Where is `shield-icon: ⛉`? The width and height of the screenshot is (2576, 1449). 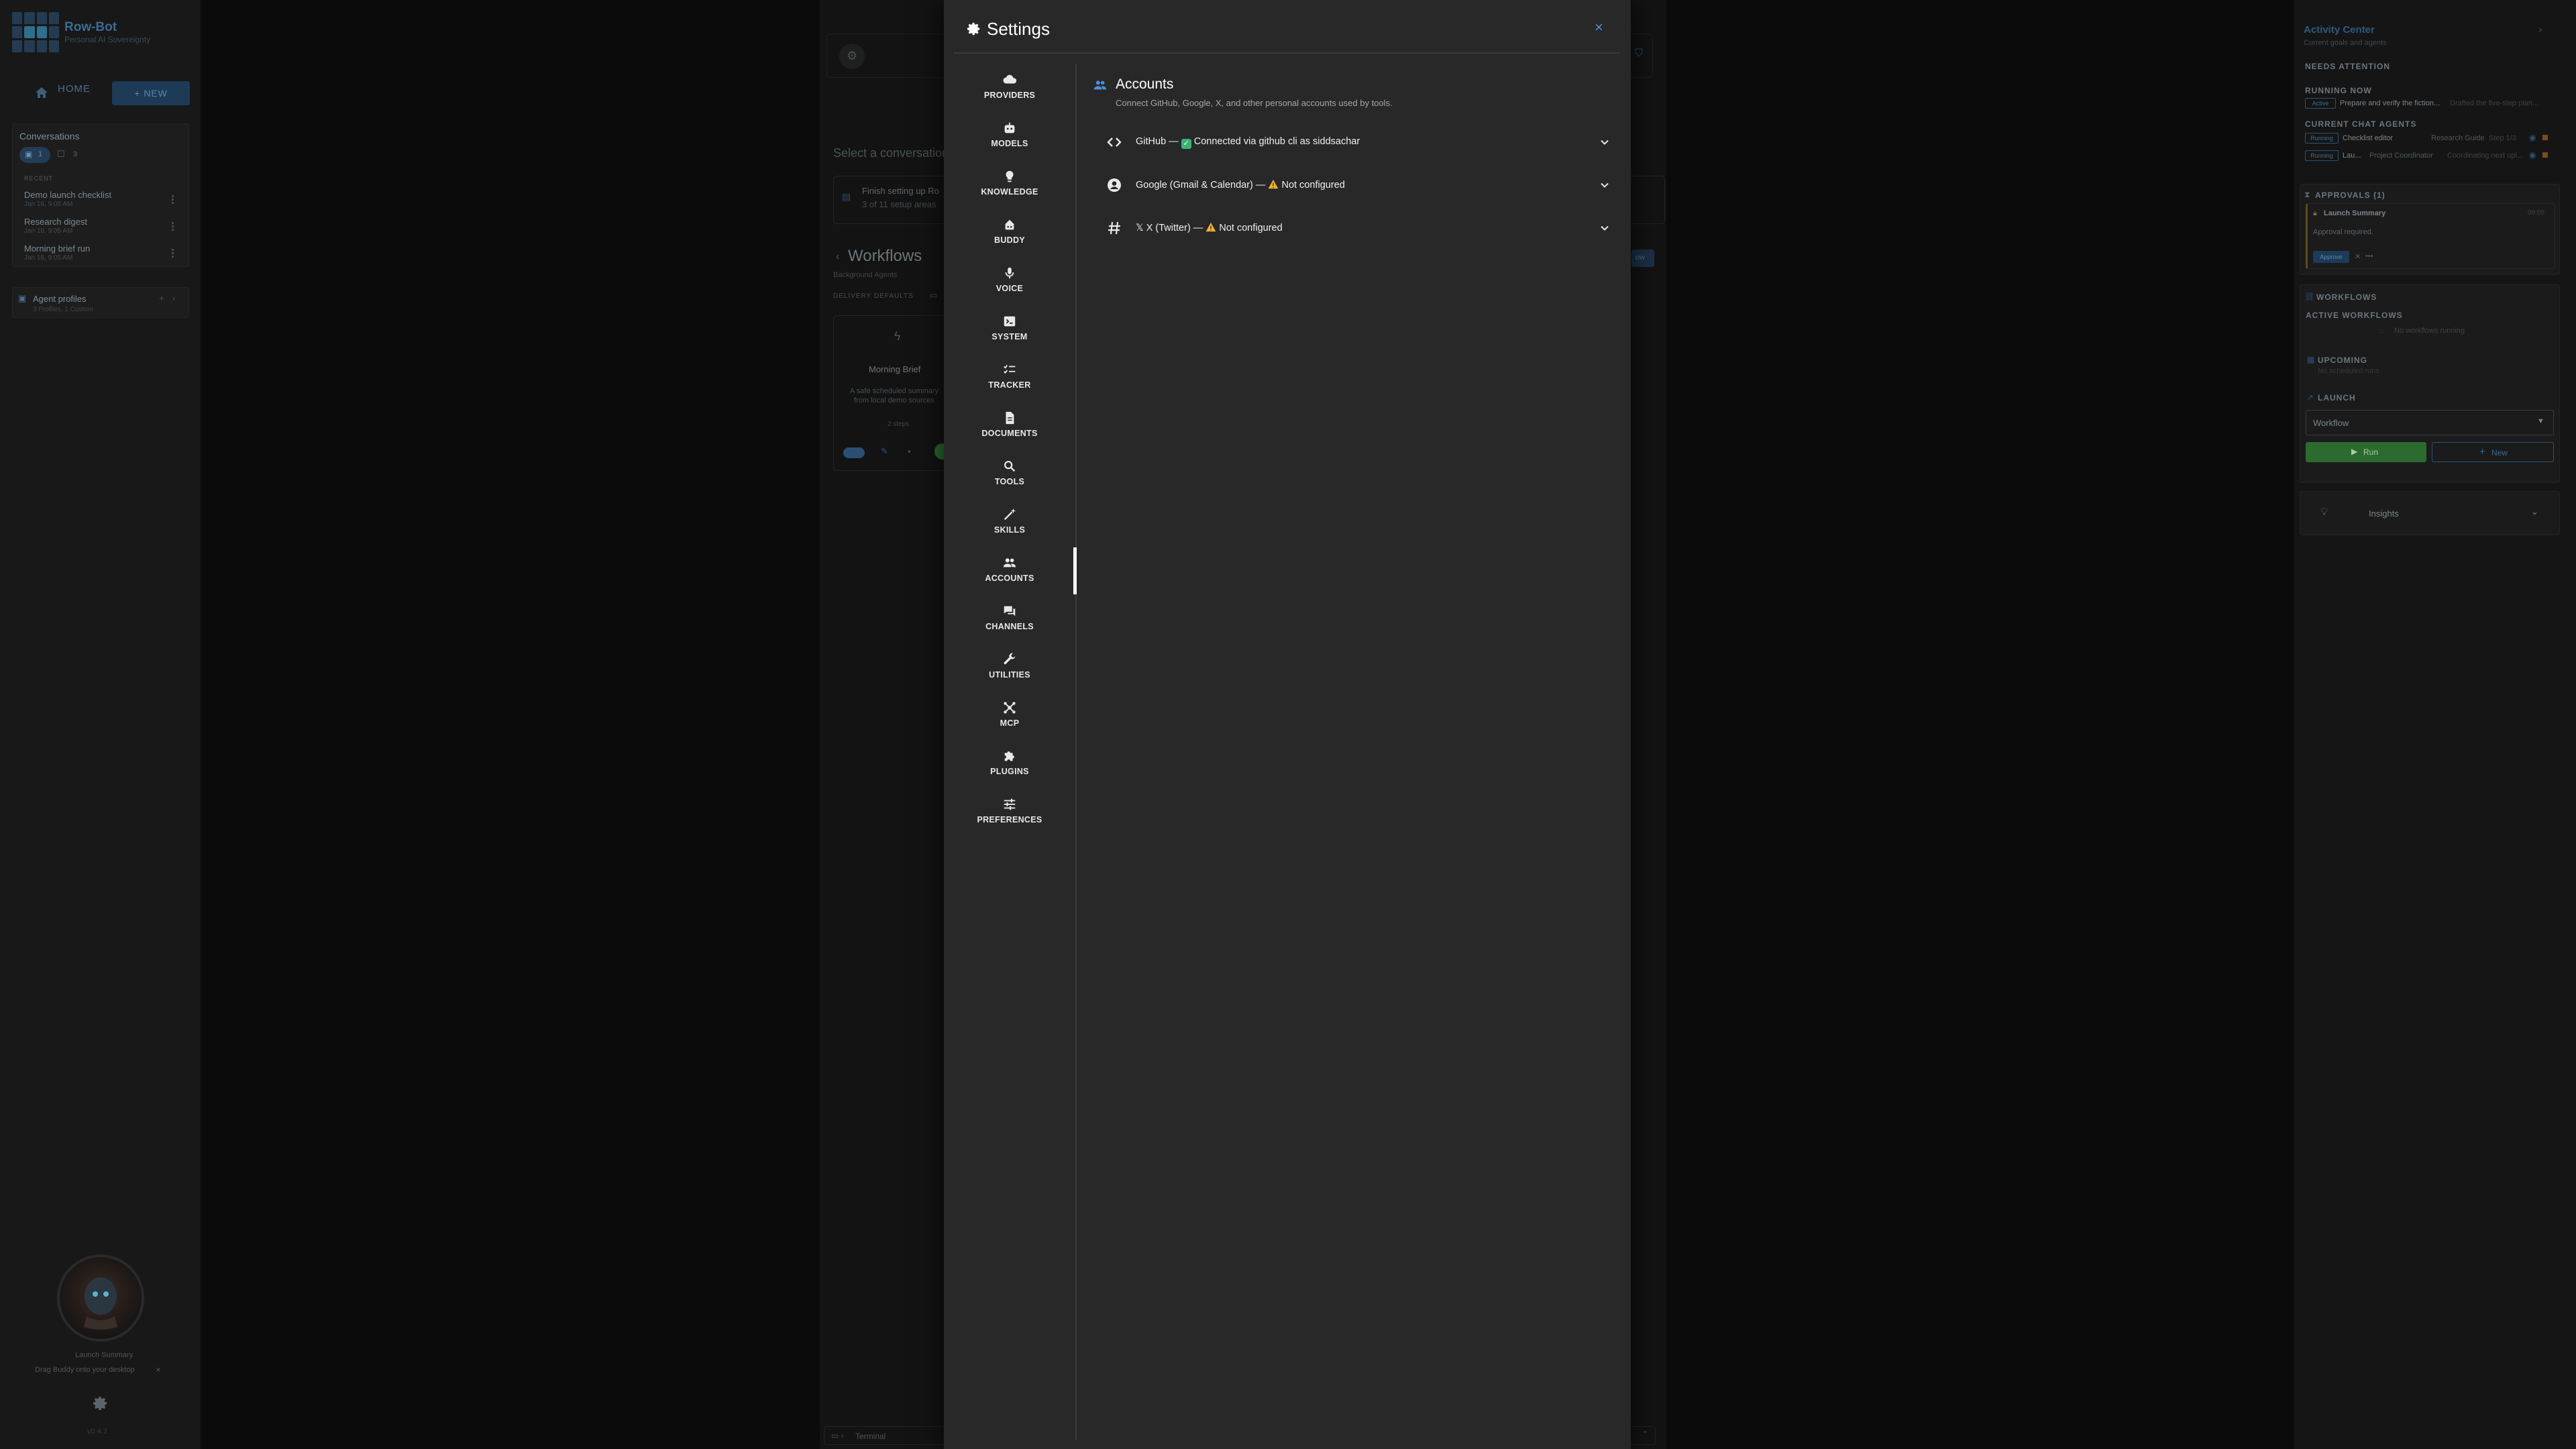
shield-icon: ⛉ is located at coordinates (1639, 54).